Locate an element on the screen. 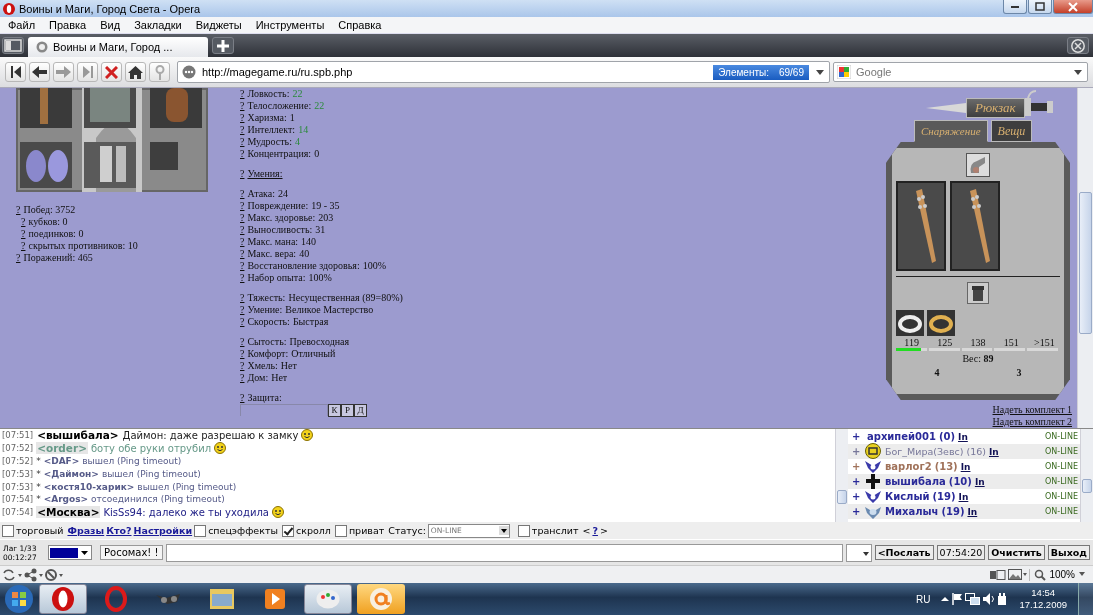  tab: Снаряжение is located at coordinates (951, 131).